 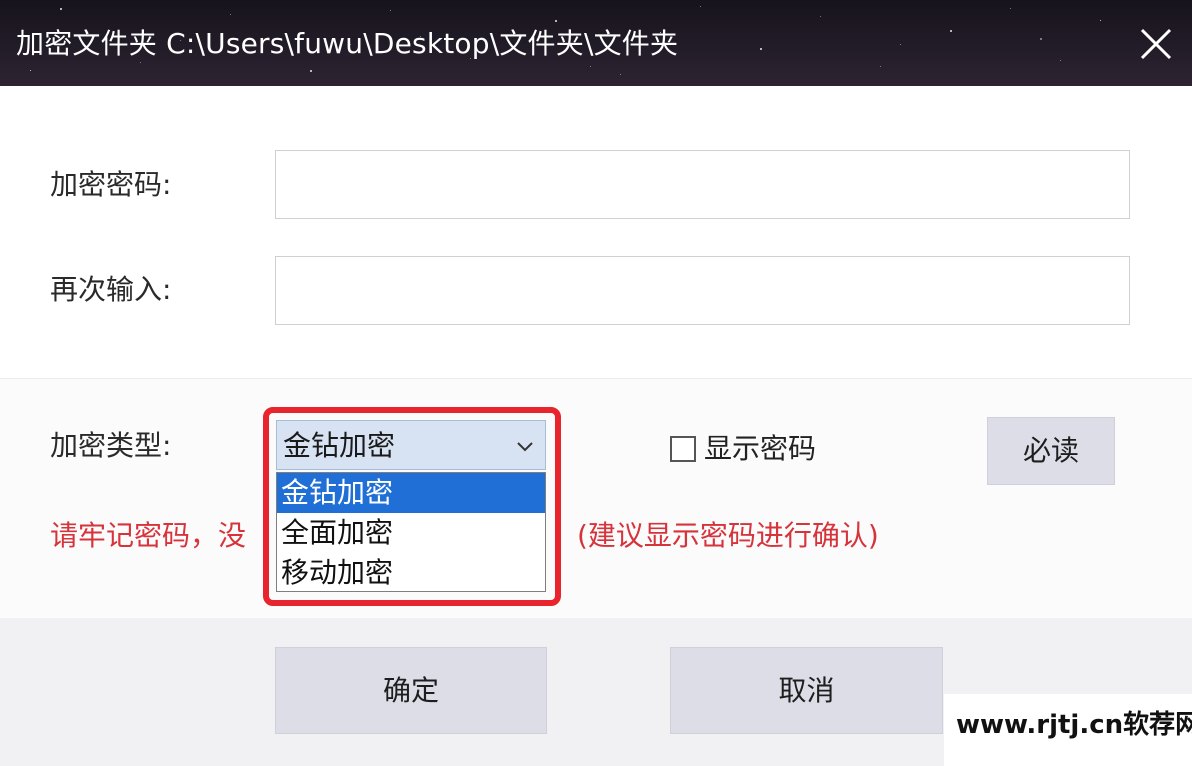 What do you see at coordinates (111, 289) in the screenshot?
I see `confirm-password-label: 再次输入:` at bounding box center [111, 289].